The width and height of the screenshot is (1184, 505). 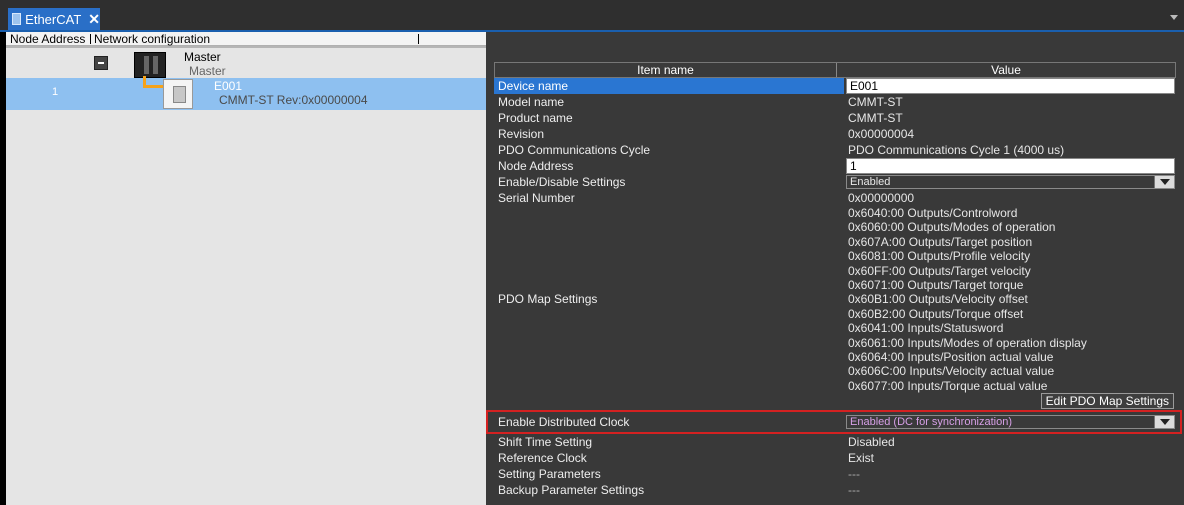 I want to click on master-name: Master, so click(x=202, y=57).